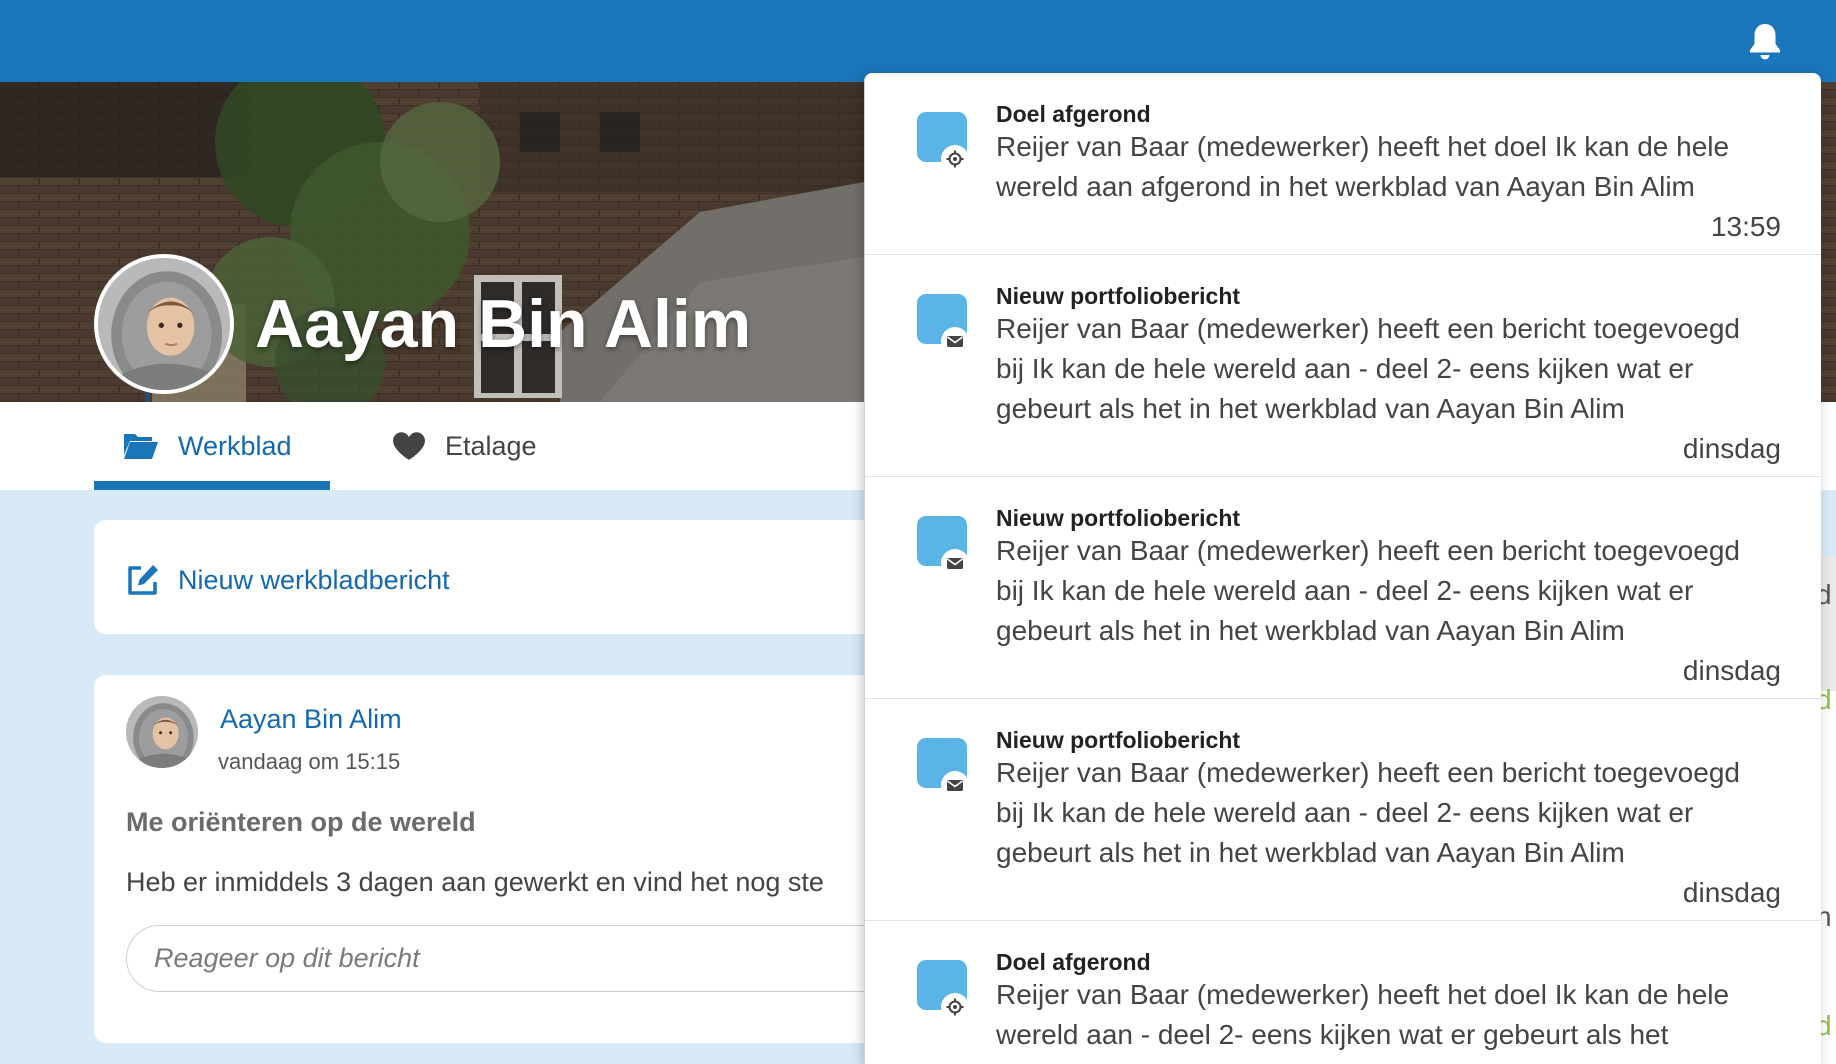 Image resolution: width=1836 pixels, height=1064 pixels. I want to click on tab-label: Etalage, so click(491, 445).